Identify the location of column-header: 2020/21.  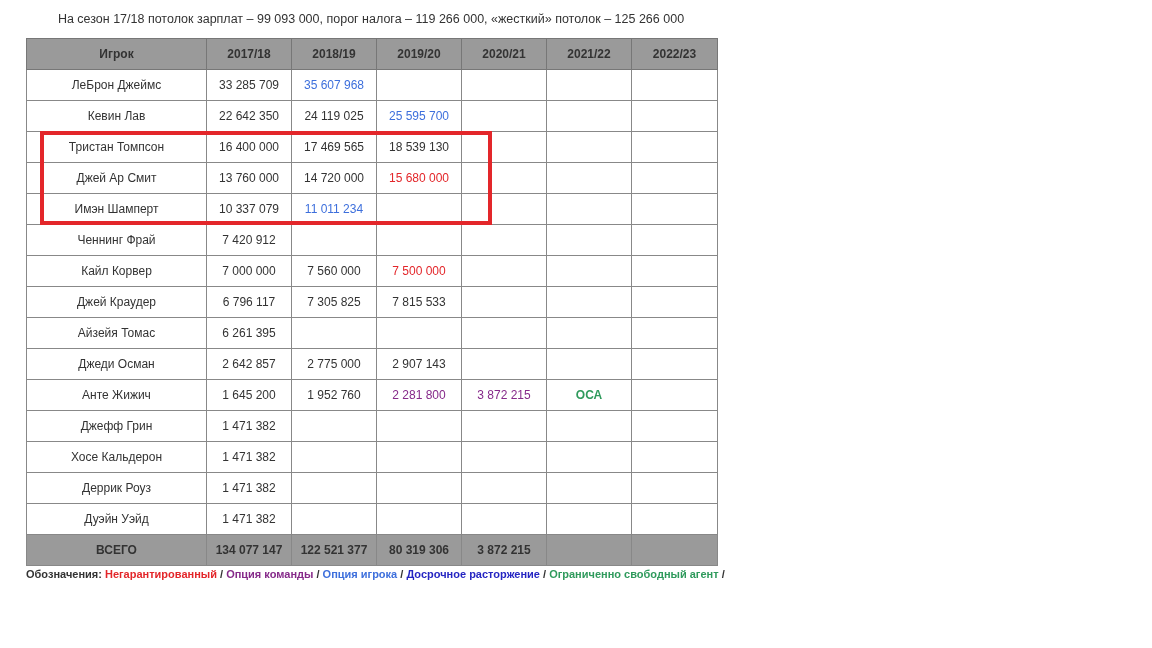
(504, 54).